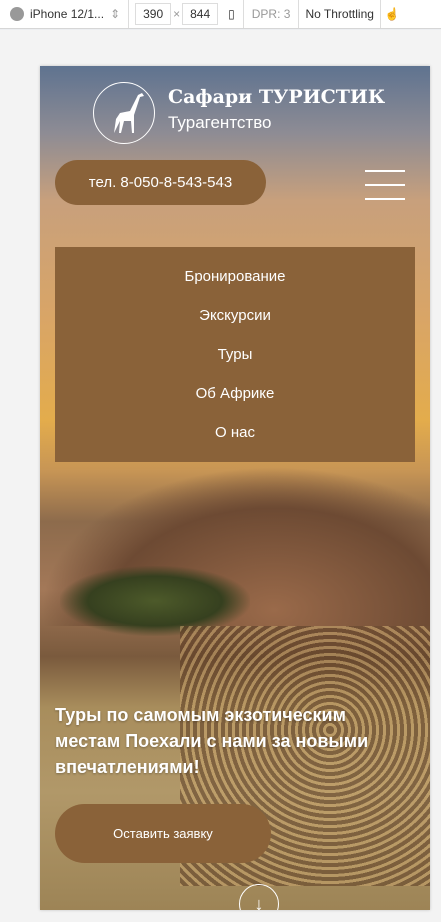 This screenshot has height=922, width=441. Describe the element at coordinates (124, 113) in the screenshot. I see `giraffe-logo-icon` at that location.